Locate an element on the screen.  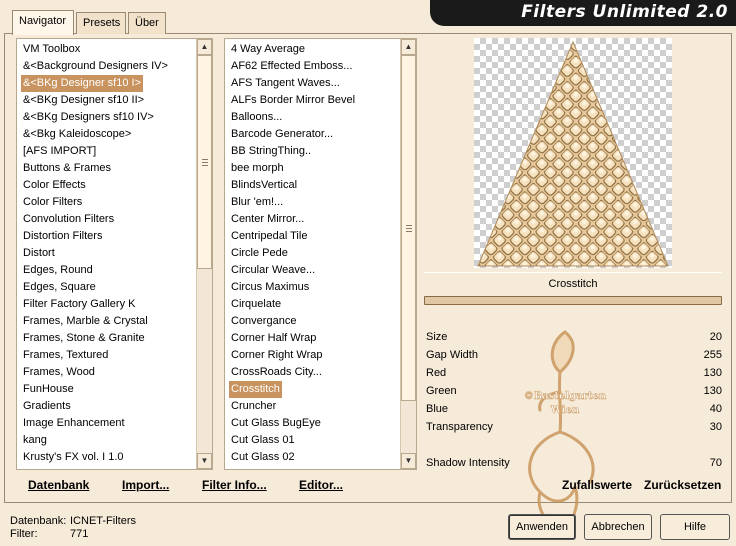
tab-uber: Über is located at coordinates (147, 23).